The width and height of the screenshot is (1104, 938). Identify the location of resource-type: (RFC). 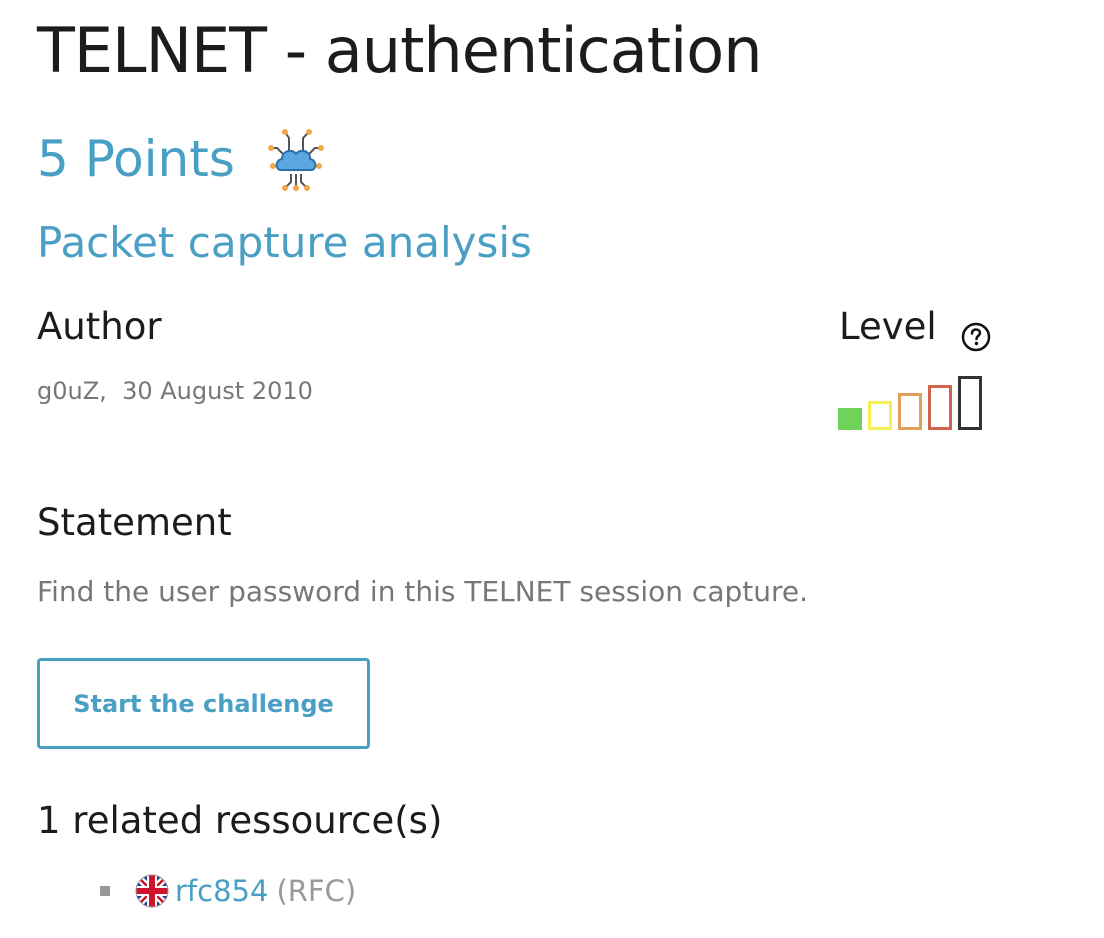
(316, 891).